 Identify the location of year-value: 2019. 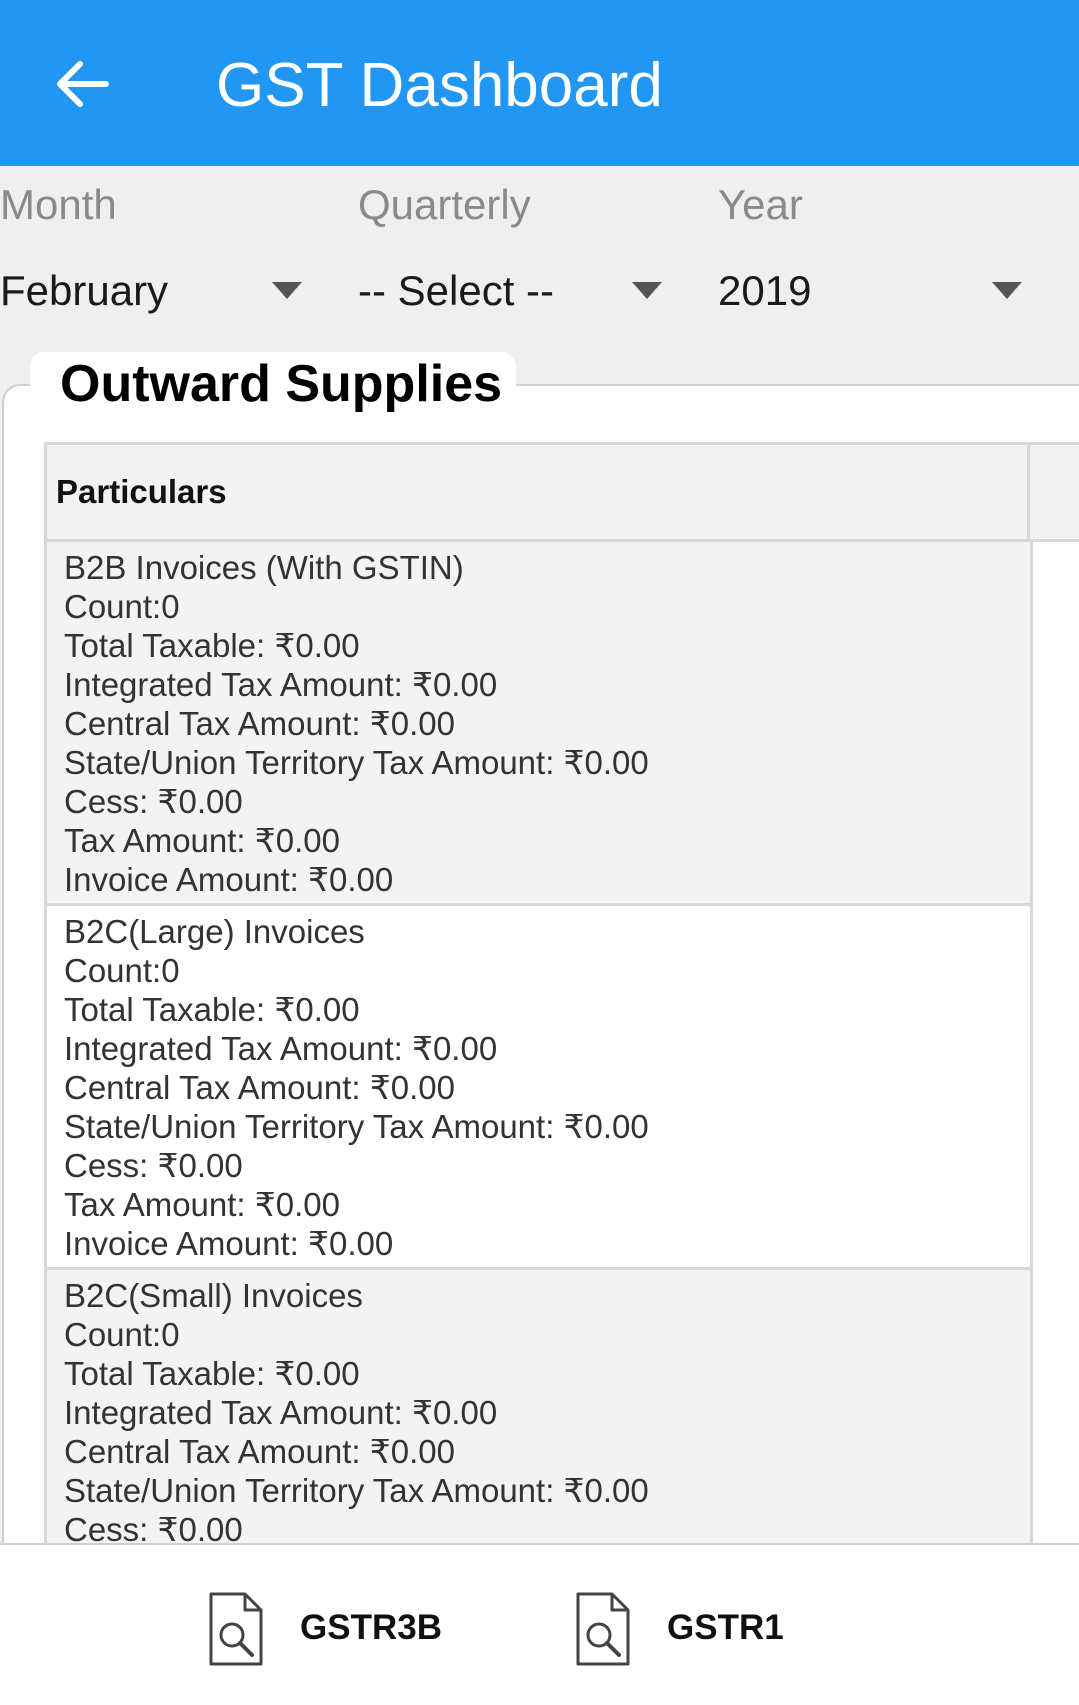
(764, 291).